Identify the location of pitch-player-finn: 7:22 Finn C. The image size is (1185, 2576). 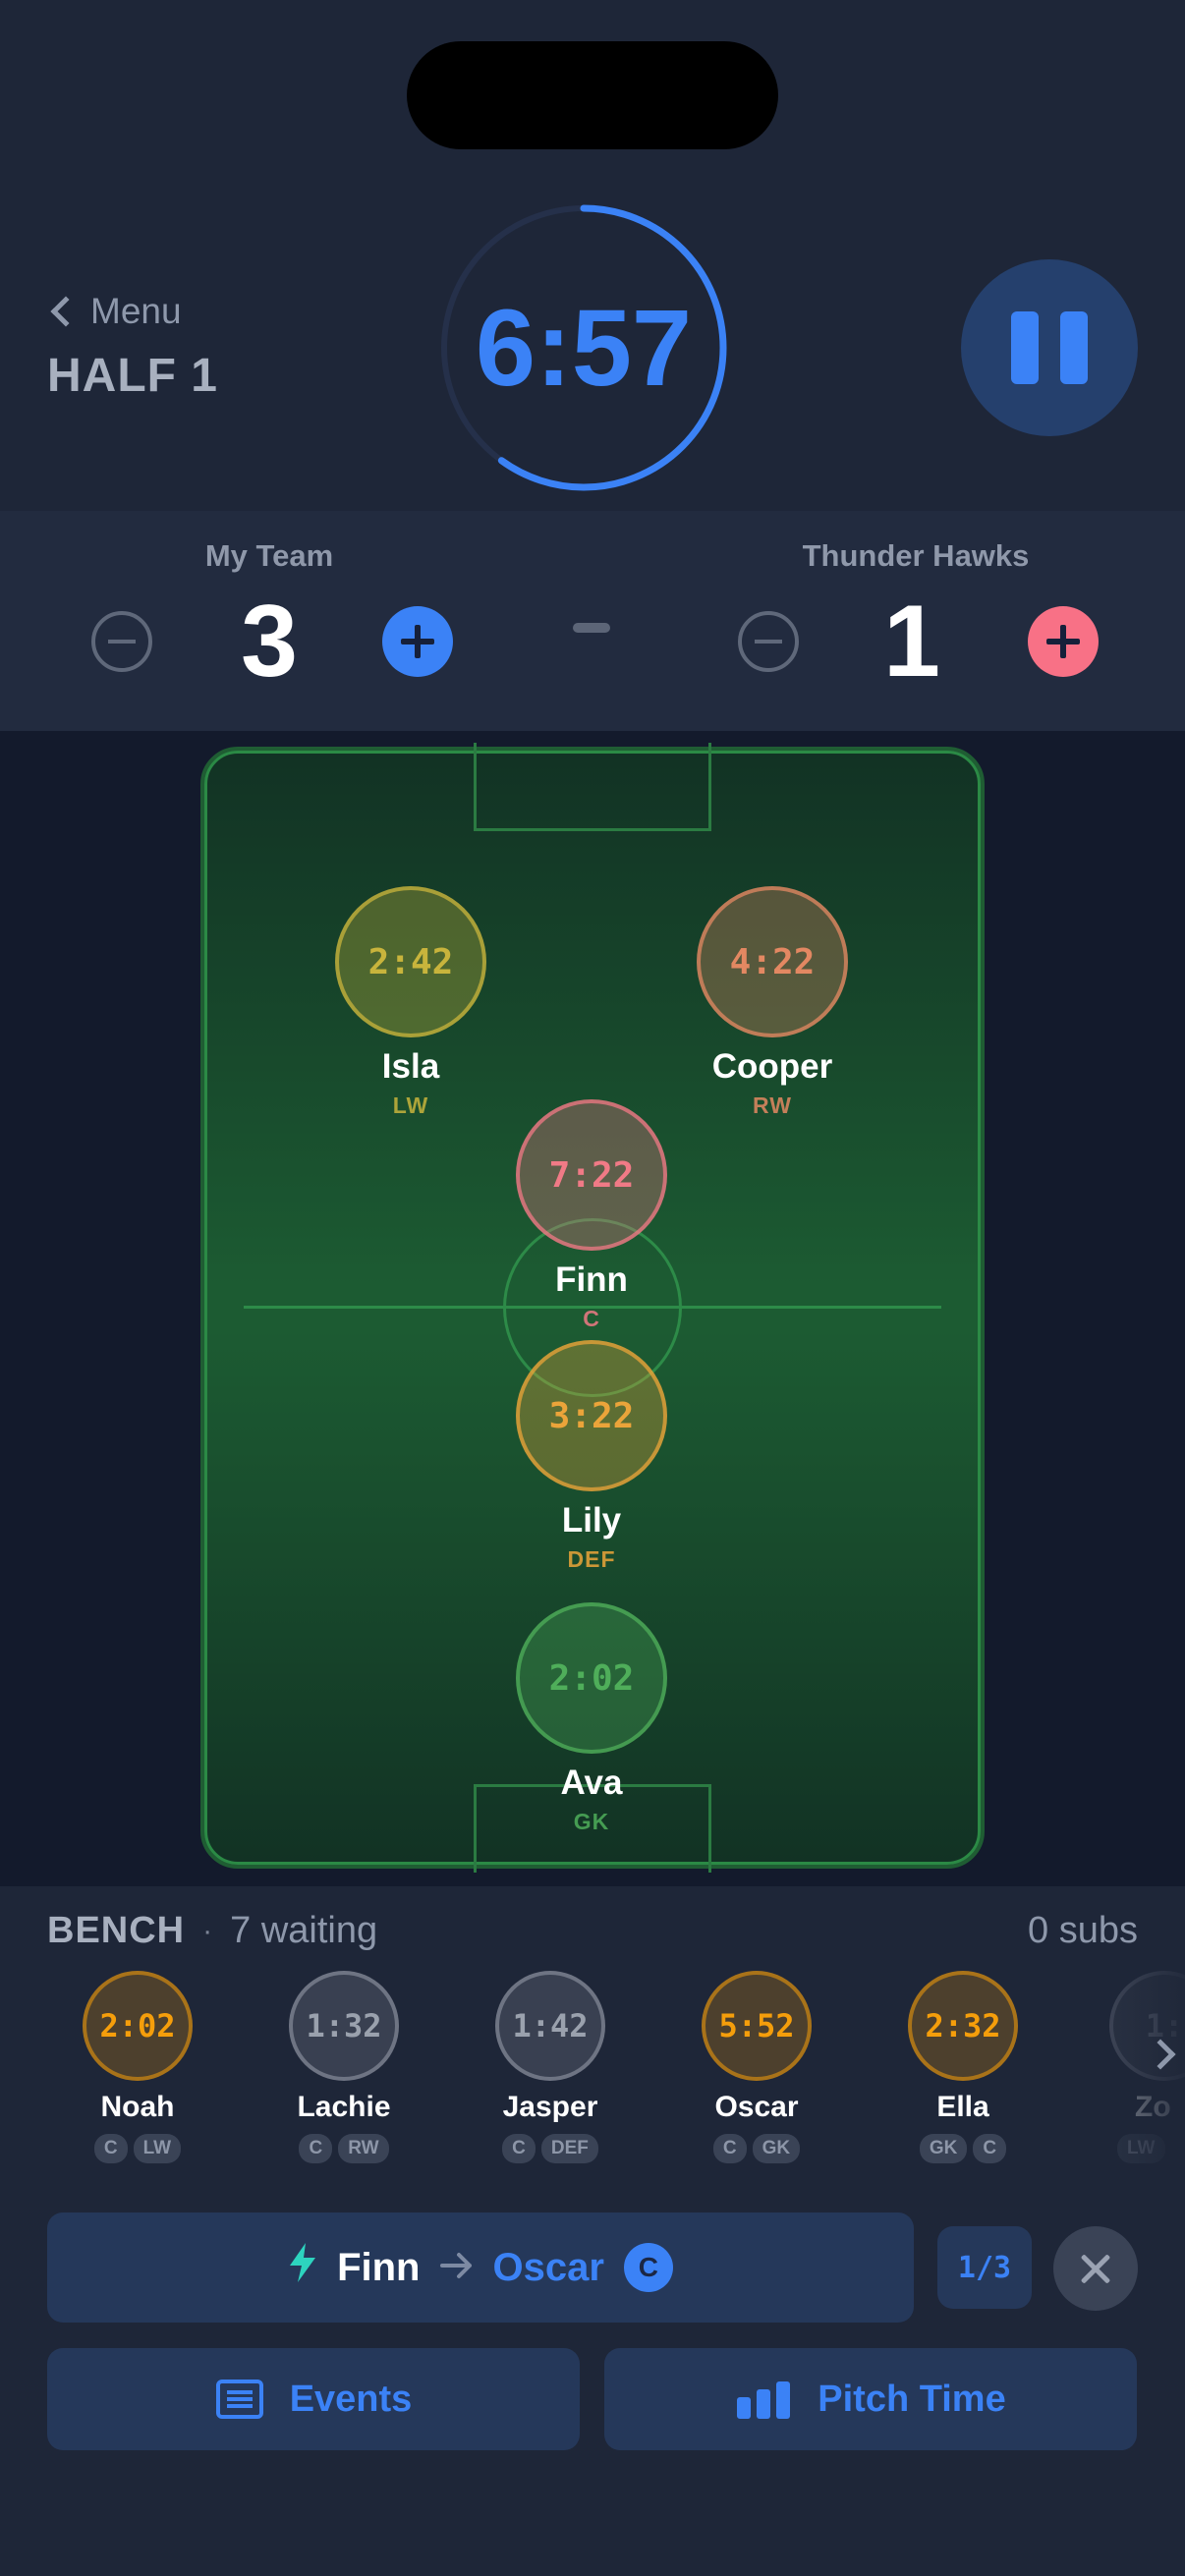
(592, 1215).